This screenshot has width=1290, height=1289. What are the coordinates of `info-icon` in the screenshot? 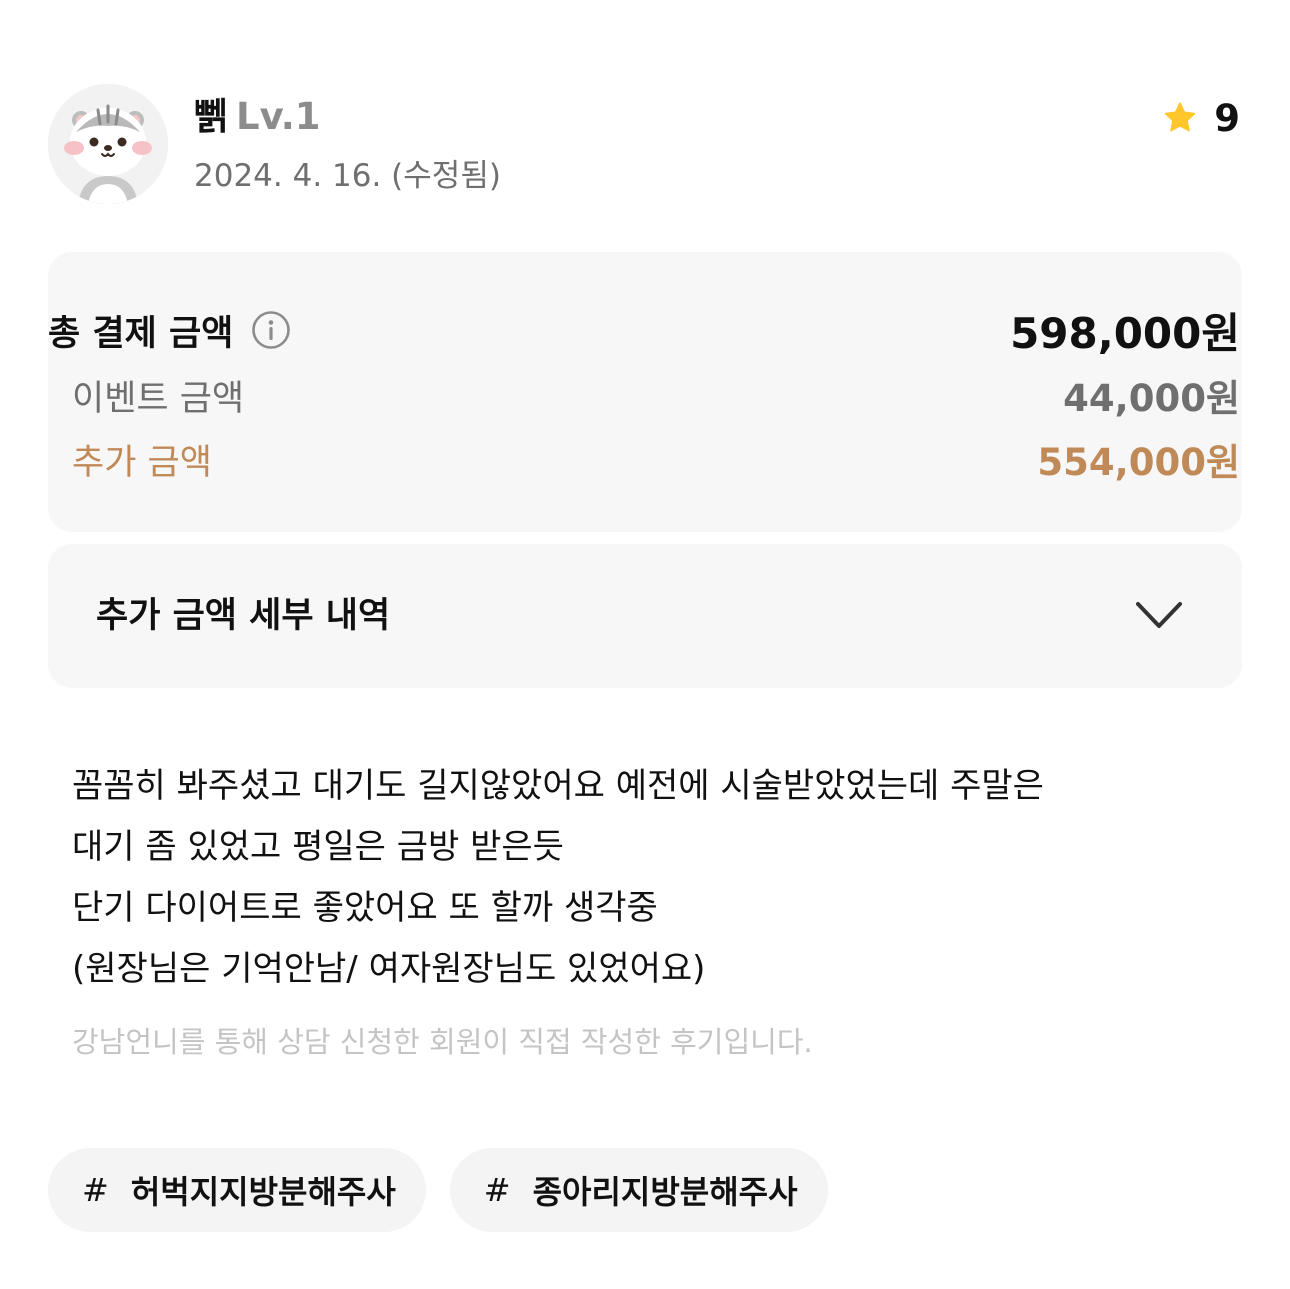 It's located at (271, 330).